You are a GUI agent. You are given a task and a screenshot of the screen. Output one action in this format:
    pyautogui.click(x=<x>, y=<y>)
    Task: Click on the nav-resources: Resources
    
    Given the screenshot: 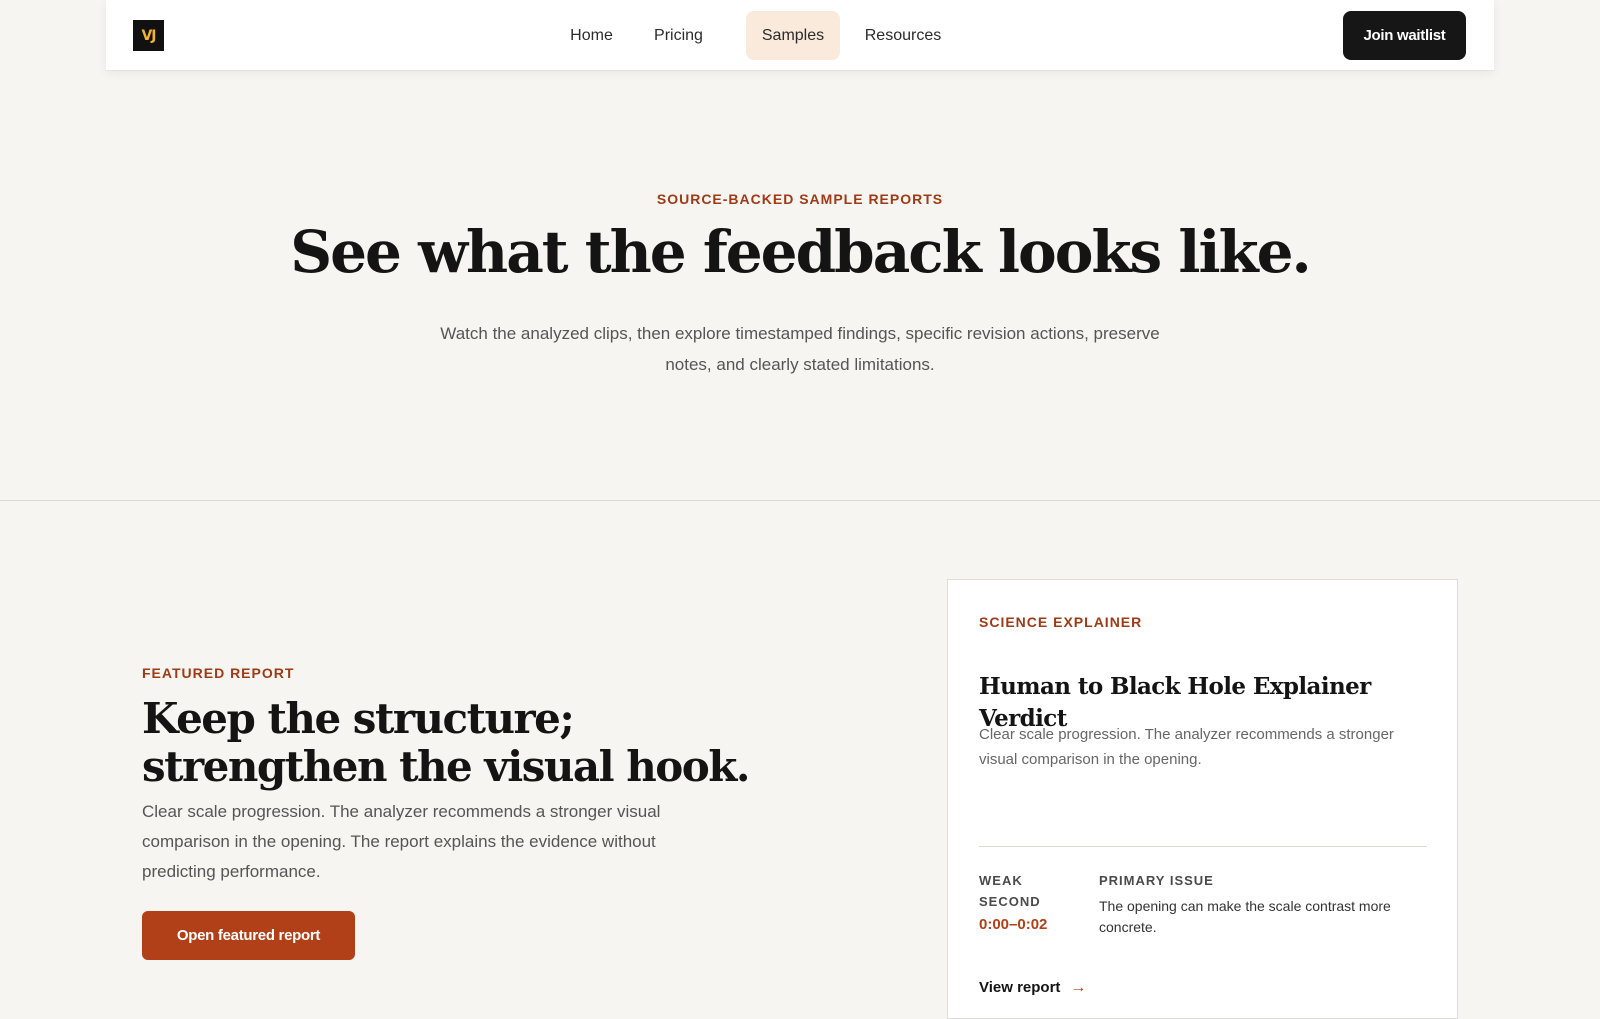 What is the action you would take?
    pyautogui.click(x=903, y=35)
    